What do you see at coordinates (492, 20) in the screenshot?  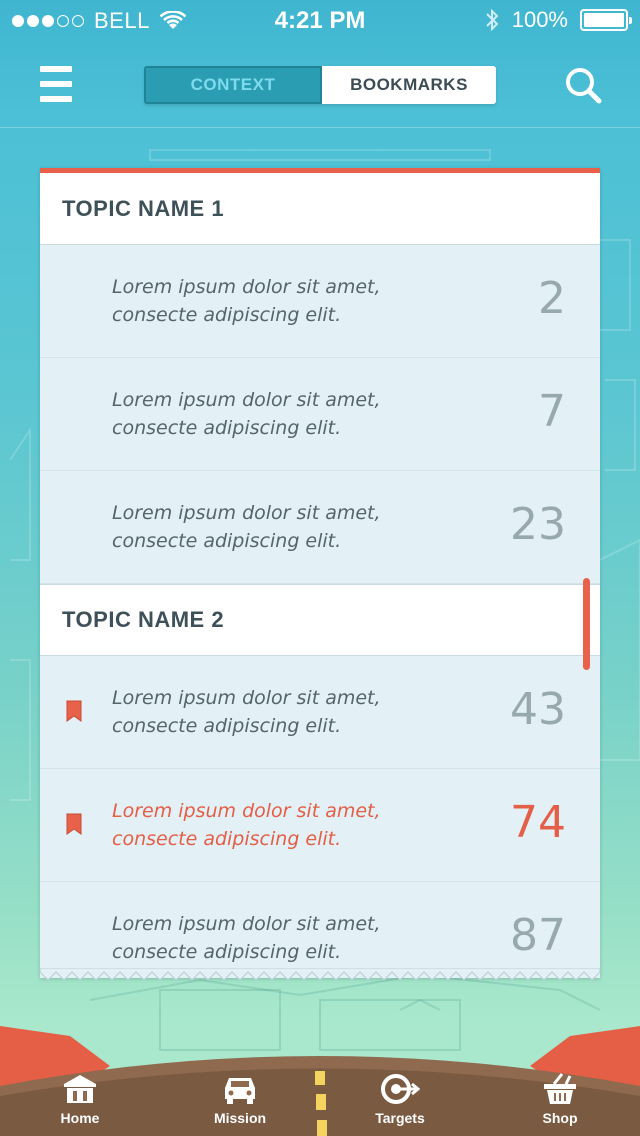 I see `bluetooth-icon` at bounding box center [492, 20].